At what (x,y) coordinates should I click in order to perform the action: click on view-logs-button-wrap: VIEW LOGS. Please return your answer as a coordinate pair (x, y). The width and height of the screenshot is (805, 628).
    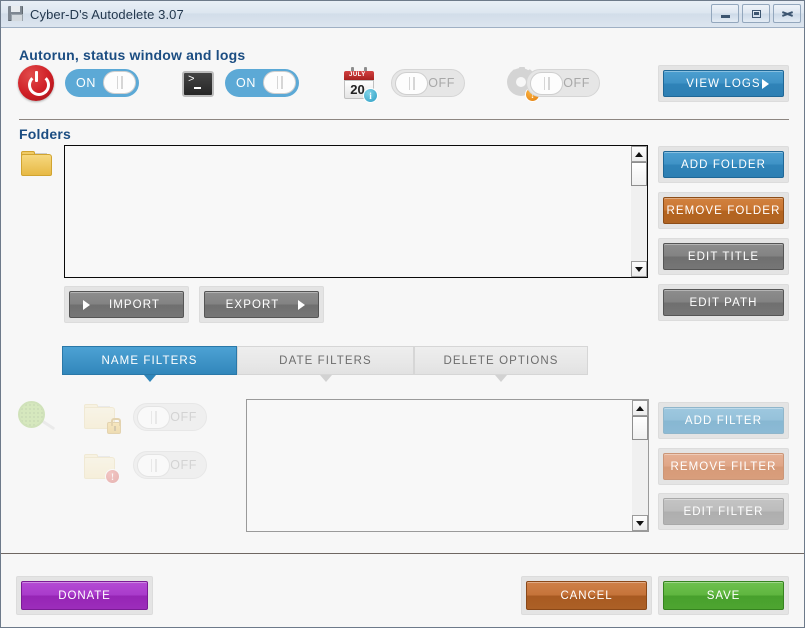
    Looking at the image, I should click on (723, 83).